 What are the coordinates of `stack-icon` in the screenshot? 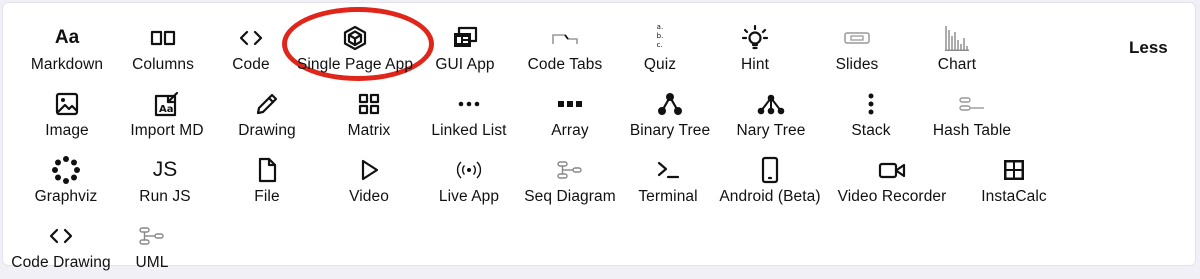 It's located at (871, 104).